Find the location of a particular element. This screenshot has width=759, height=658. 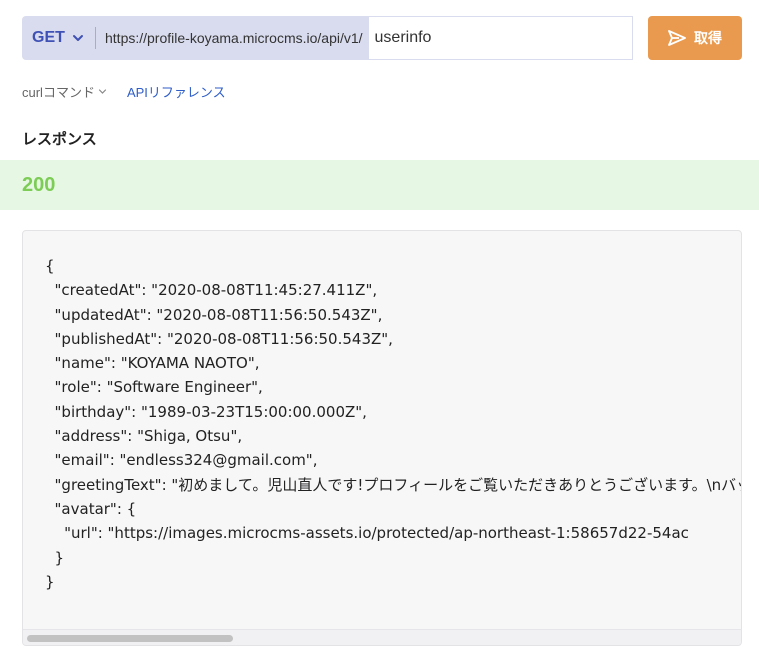

sub-tabs: curlコマンド APIリファレンス is located at coordinates (124, 91).